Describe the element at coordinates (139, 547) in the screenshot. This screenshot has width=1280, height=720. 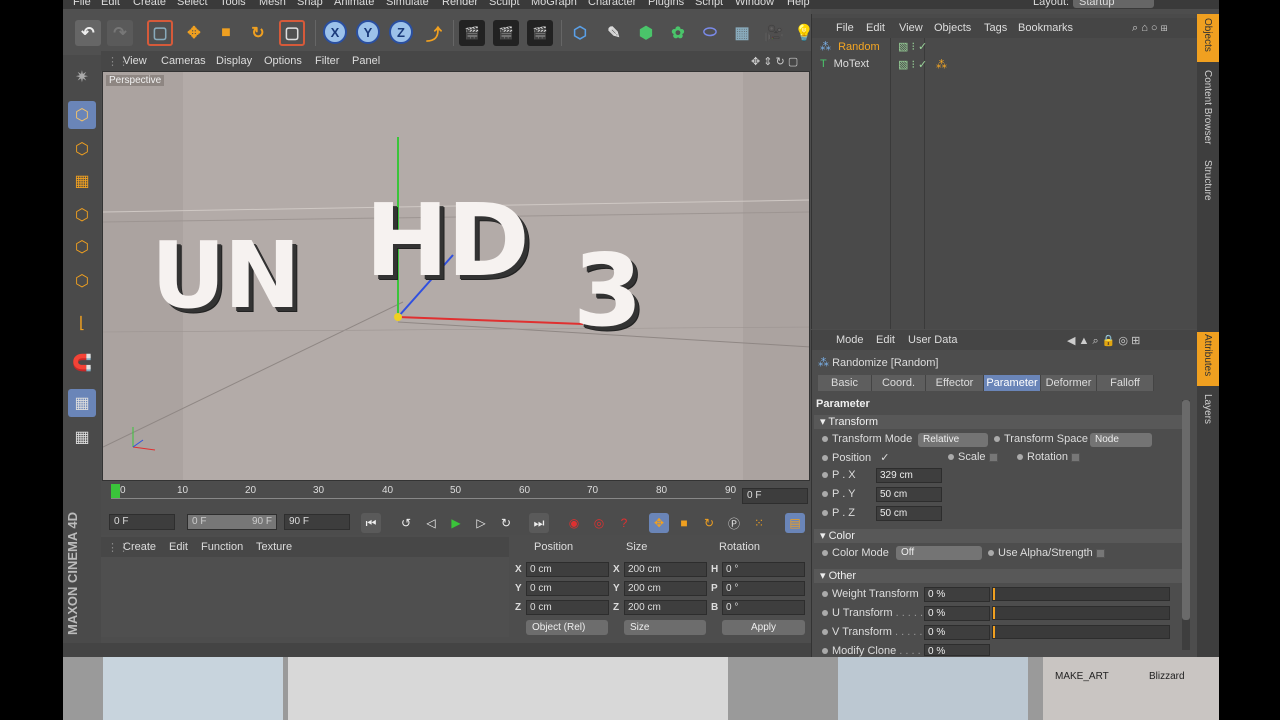
I see `material-menu-create: Create` at that location.